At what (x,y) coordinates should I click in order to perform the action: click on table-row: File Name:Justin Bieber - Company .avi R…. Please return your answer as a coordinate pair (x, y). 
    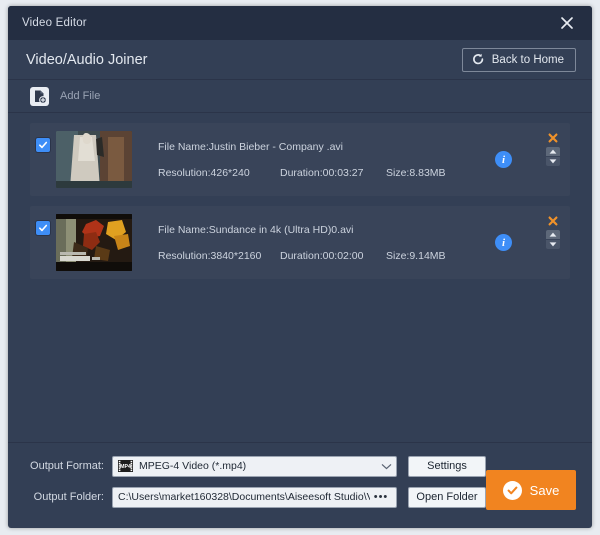
    Looking at the image, I should click on (300, 159).